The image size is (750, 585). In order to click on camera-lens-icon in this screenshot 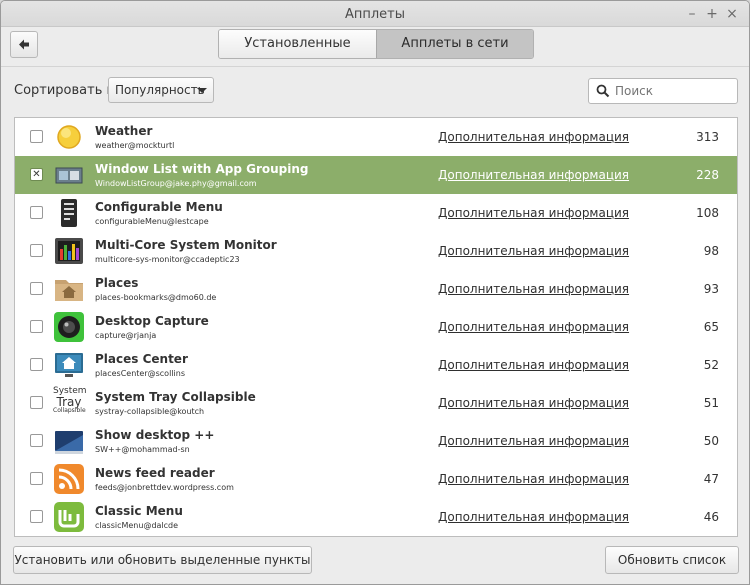, I will do `click(69, 327)`.